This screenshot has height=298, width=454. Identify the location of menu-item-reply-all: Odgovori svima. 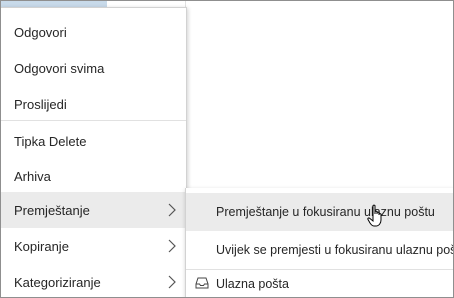
(93, 68).